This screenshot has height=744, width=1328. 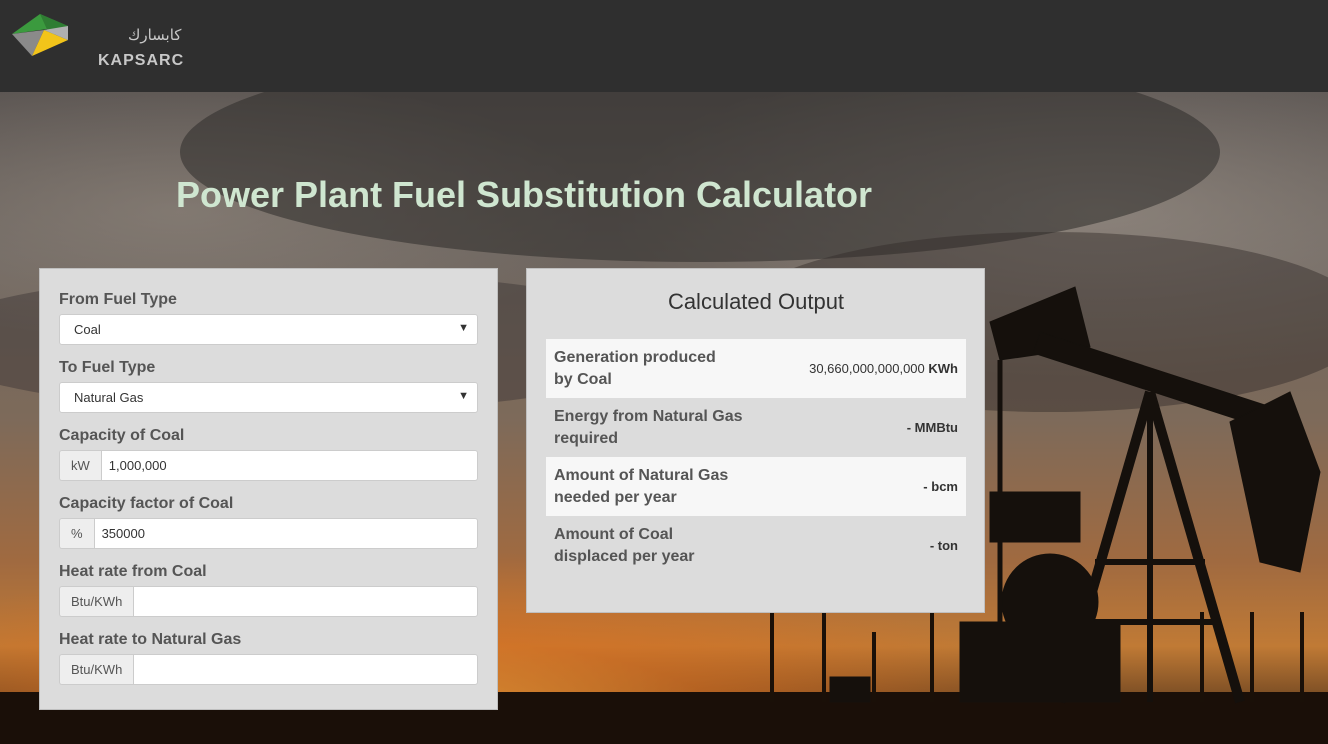 I want to click on logo-mark-icon, so click(x=40, y=35).